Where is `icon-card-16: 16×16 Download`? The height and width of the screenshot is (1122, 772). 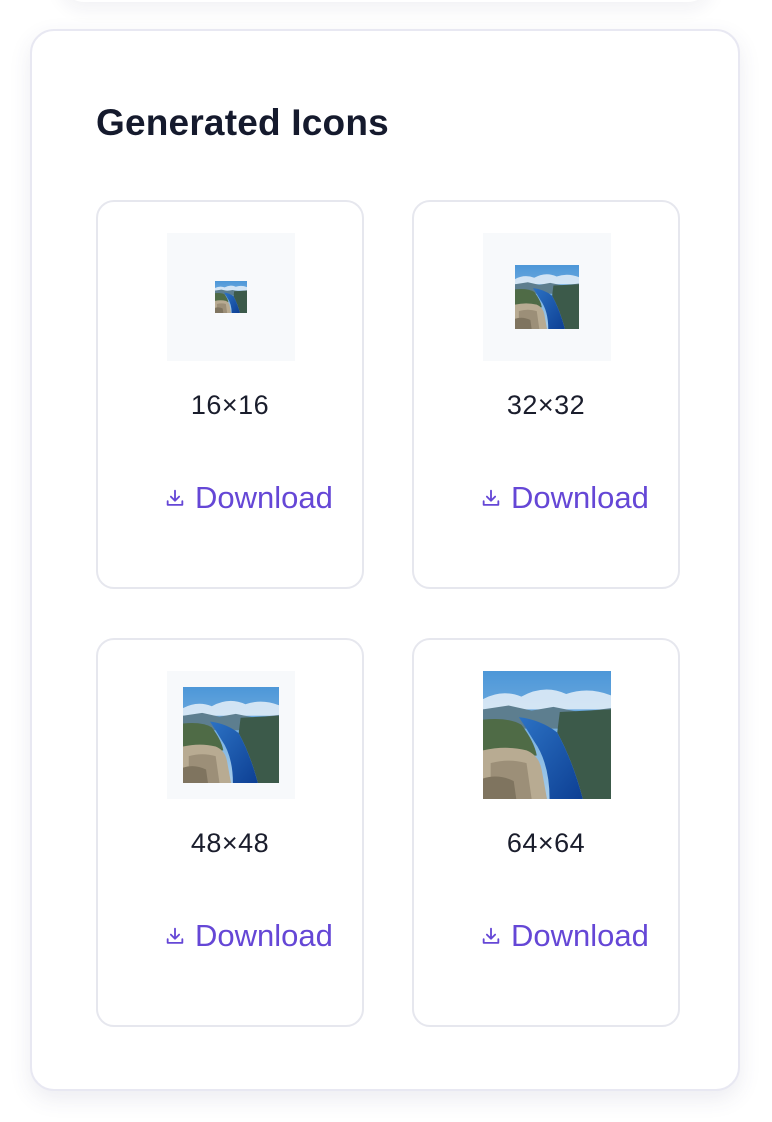 icon-card-16: 16×16 Download is located at coordinates (230, 394).